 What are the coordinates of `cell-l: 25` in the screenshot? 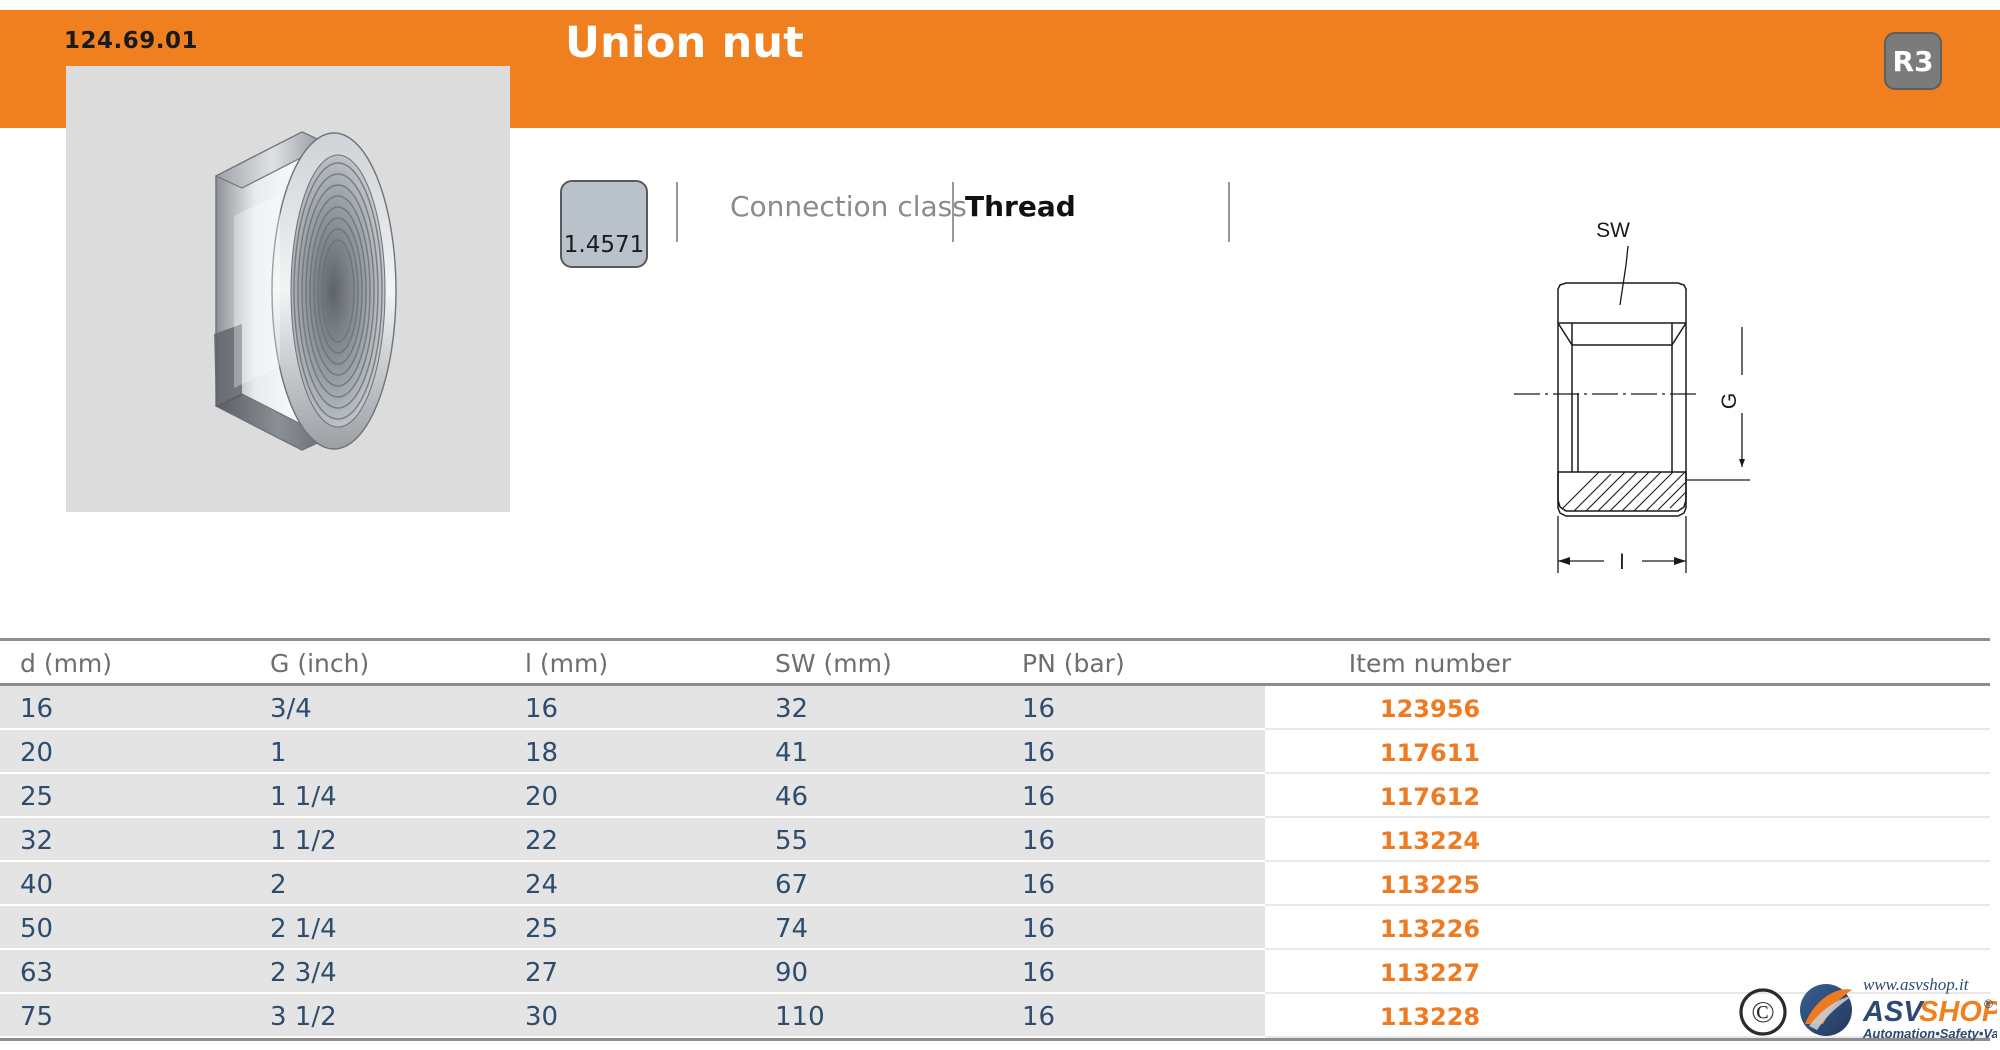 It's located at (542, 929).